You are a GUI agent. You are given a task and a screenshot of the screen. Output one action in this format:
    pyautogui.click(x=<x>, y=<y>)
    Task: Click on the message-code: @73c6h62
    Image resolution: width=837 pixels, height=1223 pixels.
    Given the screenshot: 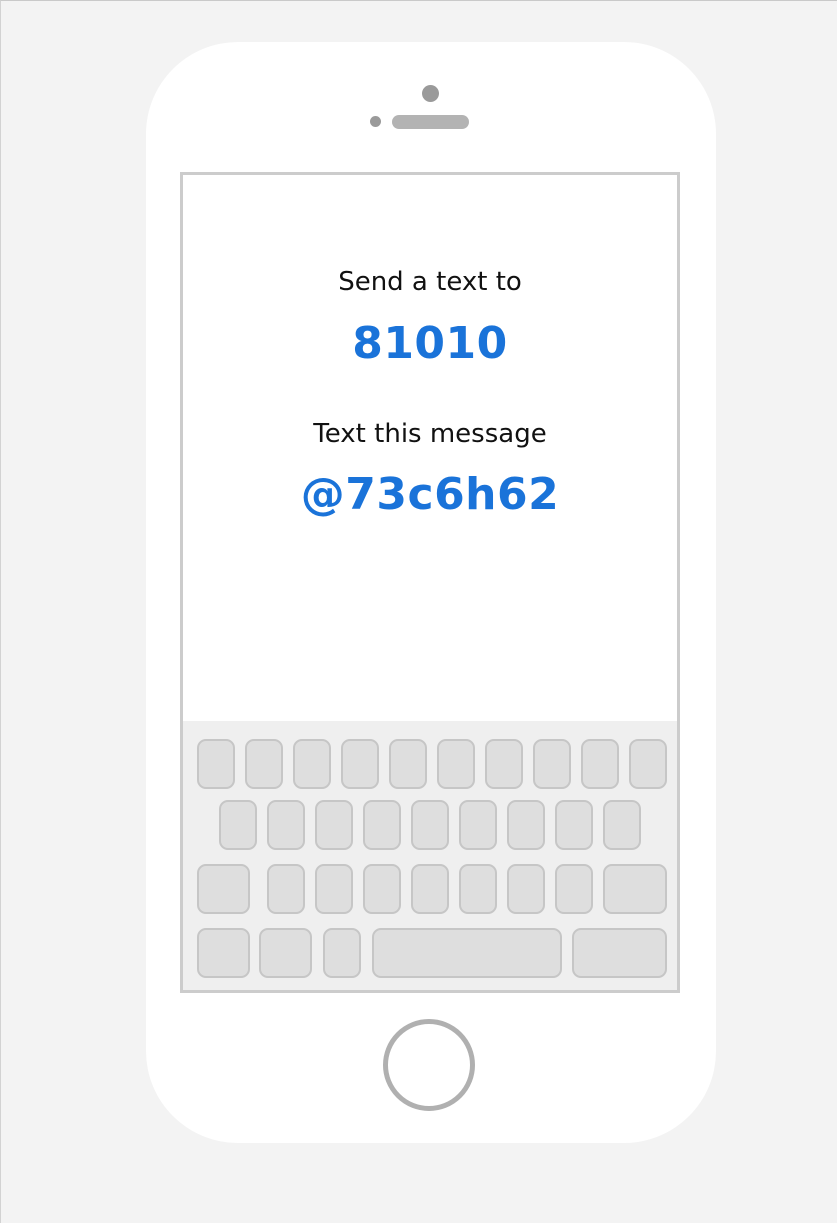 What is the action you would take?
    pyautogui.click(x=430, y=494)
    